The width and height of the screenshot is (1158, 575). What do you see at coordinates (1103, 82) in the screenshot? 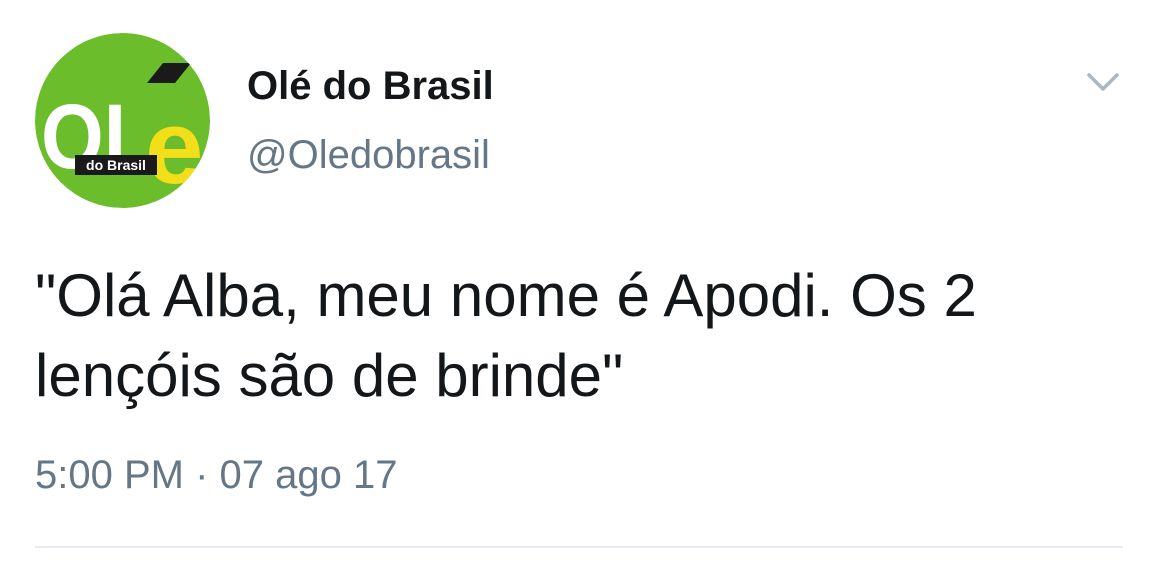
I see `chevron-down-icon` at bounding box center [1103, 82].